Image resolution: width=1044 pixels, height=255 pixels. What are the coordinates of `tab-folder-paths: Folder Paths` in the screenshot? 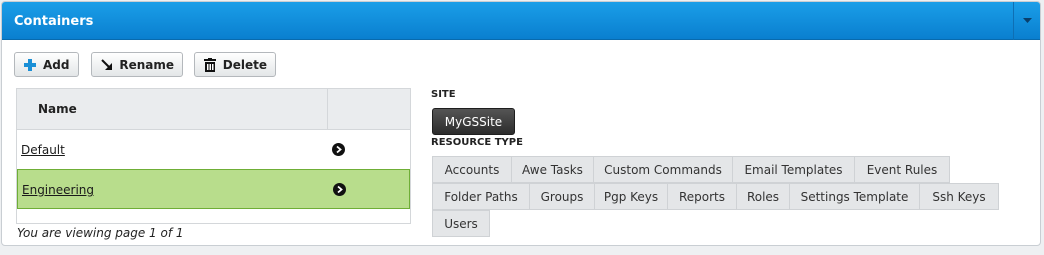 It's located at (481, 196).